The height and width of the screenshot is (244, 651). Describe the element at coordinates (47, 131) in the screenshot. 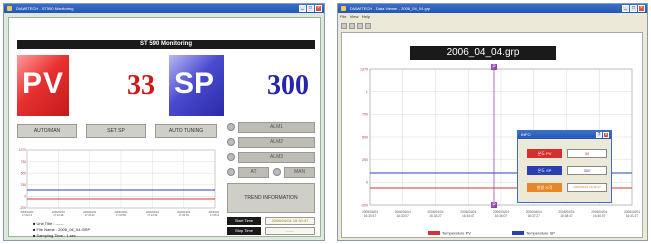

I see `automan-button: AUTO/MAN` at that location.